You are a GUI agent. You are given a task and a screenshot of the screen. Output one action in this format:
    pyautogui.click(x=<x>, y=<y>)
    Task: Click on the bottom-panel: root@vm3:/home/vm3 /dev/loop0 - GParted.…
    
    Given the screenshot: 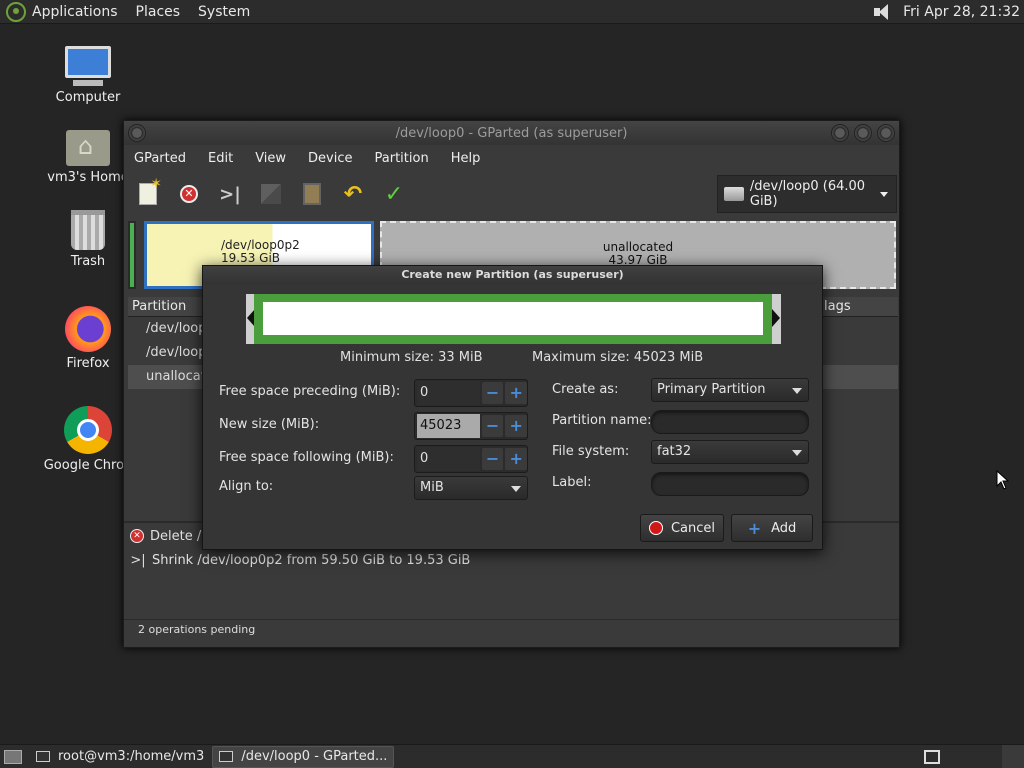 What is the action you would take?
    pyautogui.click(x=512, y=756)
    